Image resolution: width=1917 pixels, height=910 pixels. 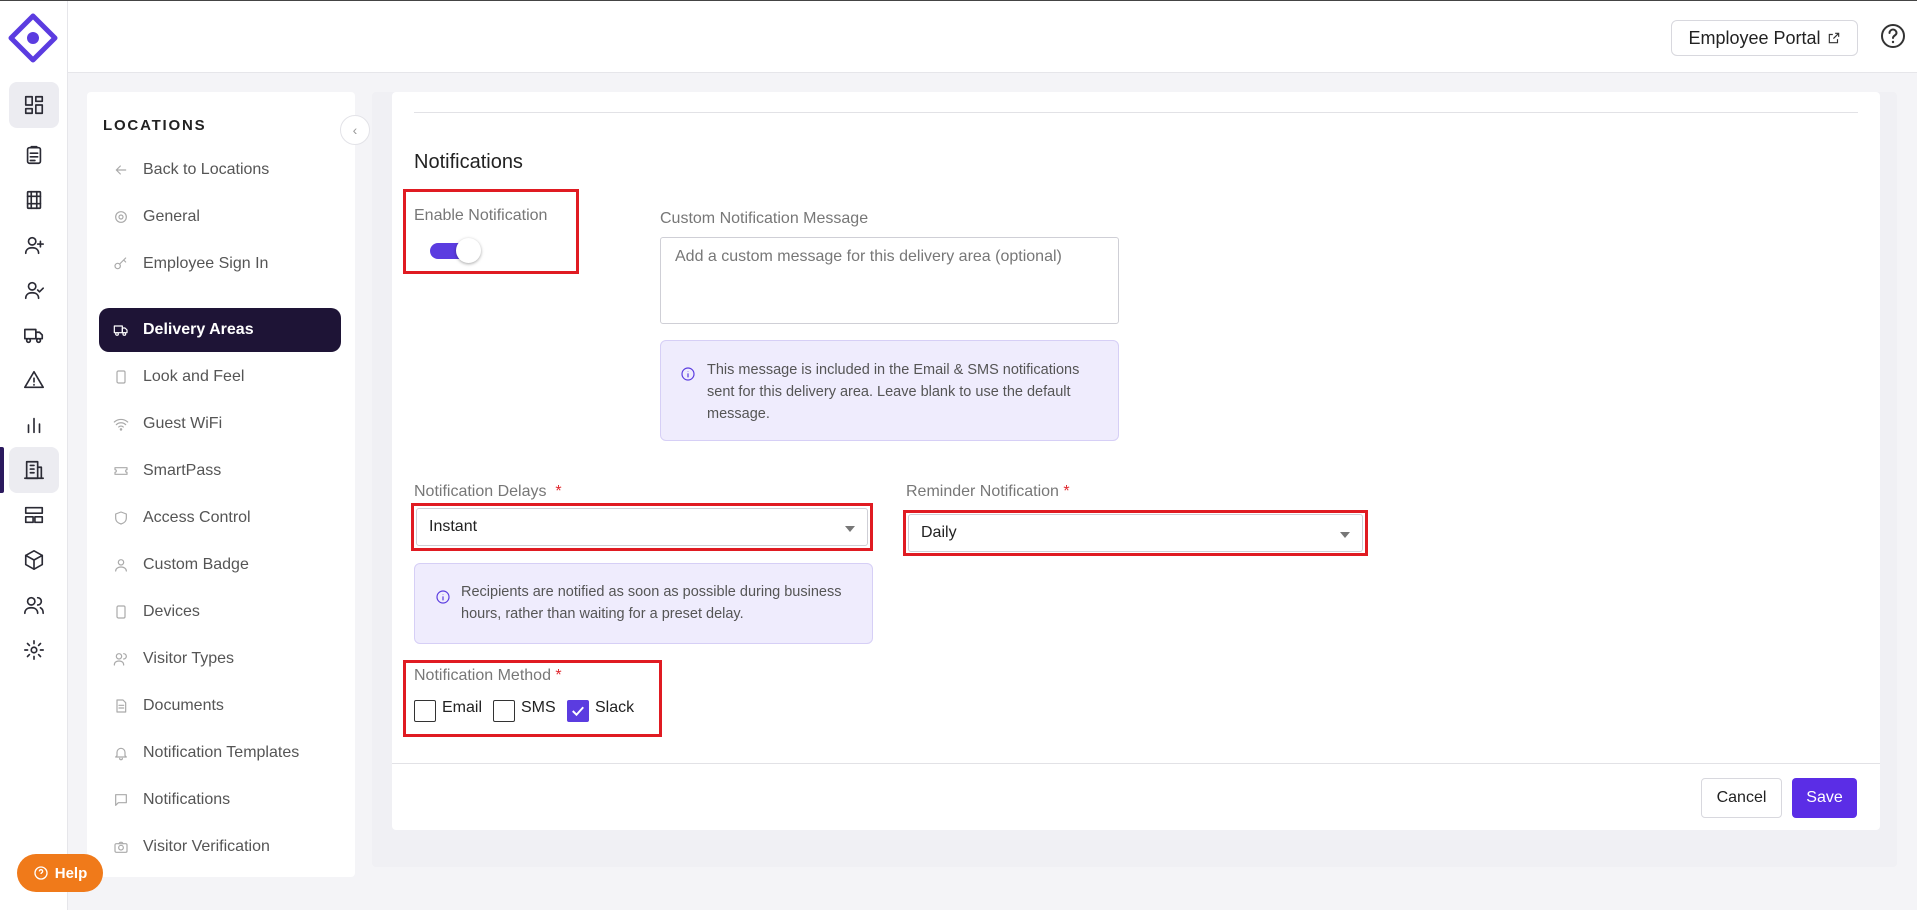 What do you see at coordinates (220, 471) in the screenshot?
I see `menu-item-smartpass: SmartPass` at bounding box center [220, 471].